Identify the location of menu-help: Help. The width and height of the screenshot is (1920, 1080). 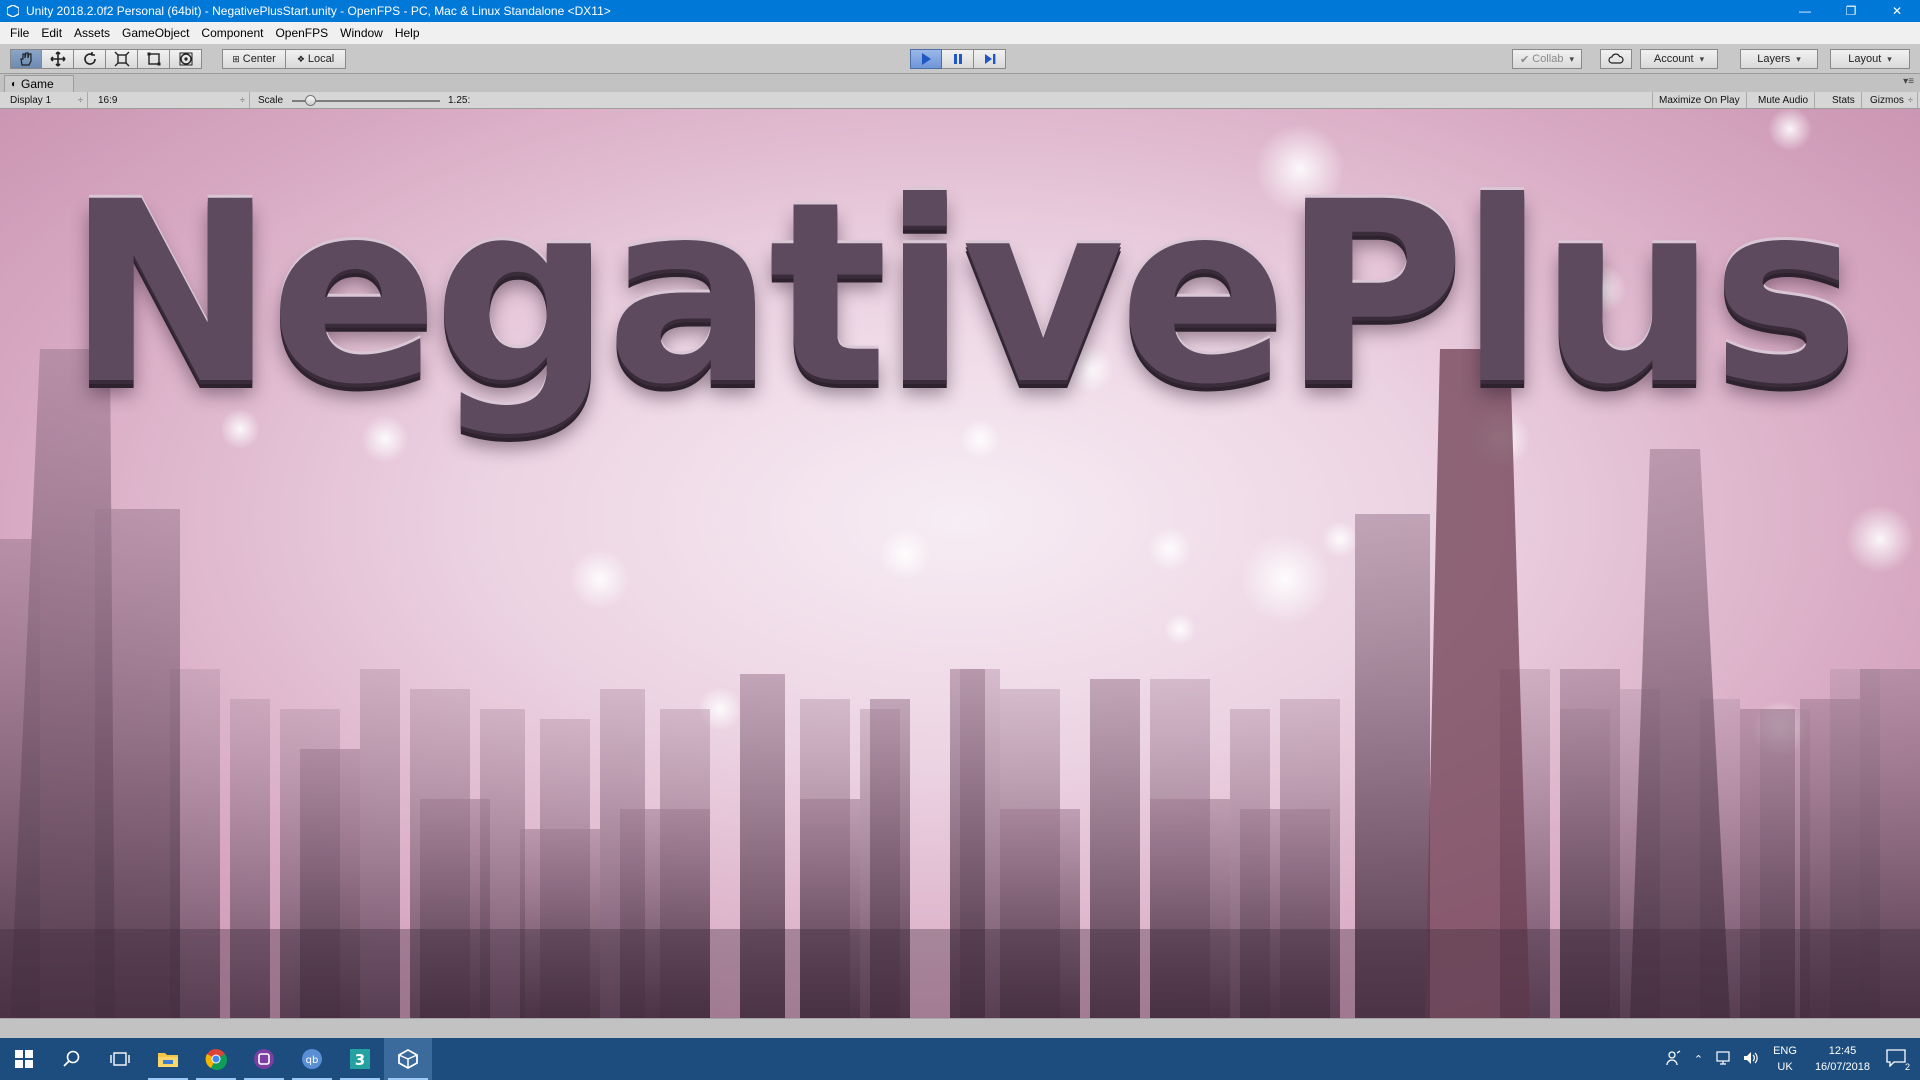
(407, 33).